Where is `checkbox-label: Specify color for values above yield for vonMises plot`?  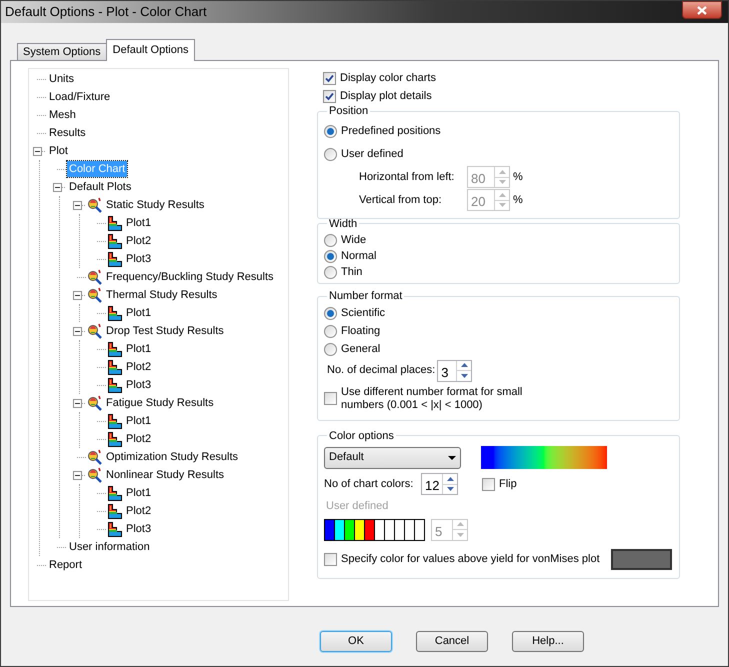 checkbox-label: Specify color for values above yield for vonMises plot is located at coordinates (470, 559).